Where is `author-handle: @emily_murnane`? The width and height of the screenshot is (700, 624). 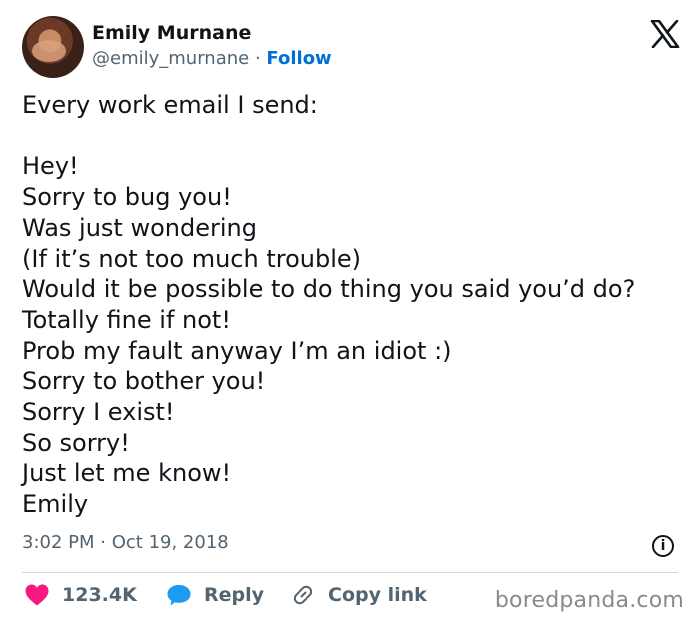 author-handle: @emily_murnane is located at coordinates (170, 58).